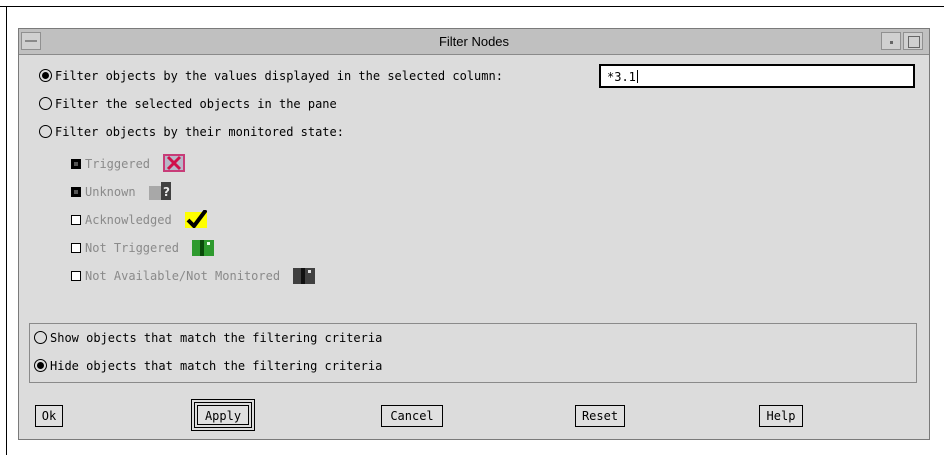  Describe the element at coordinates (412, 416) in the screenshot. I see `cancel-button: Cancel` at that location.